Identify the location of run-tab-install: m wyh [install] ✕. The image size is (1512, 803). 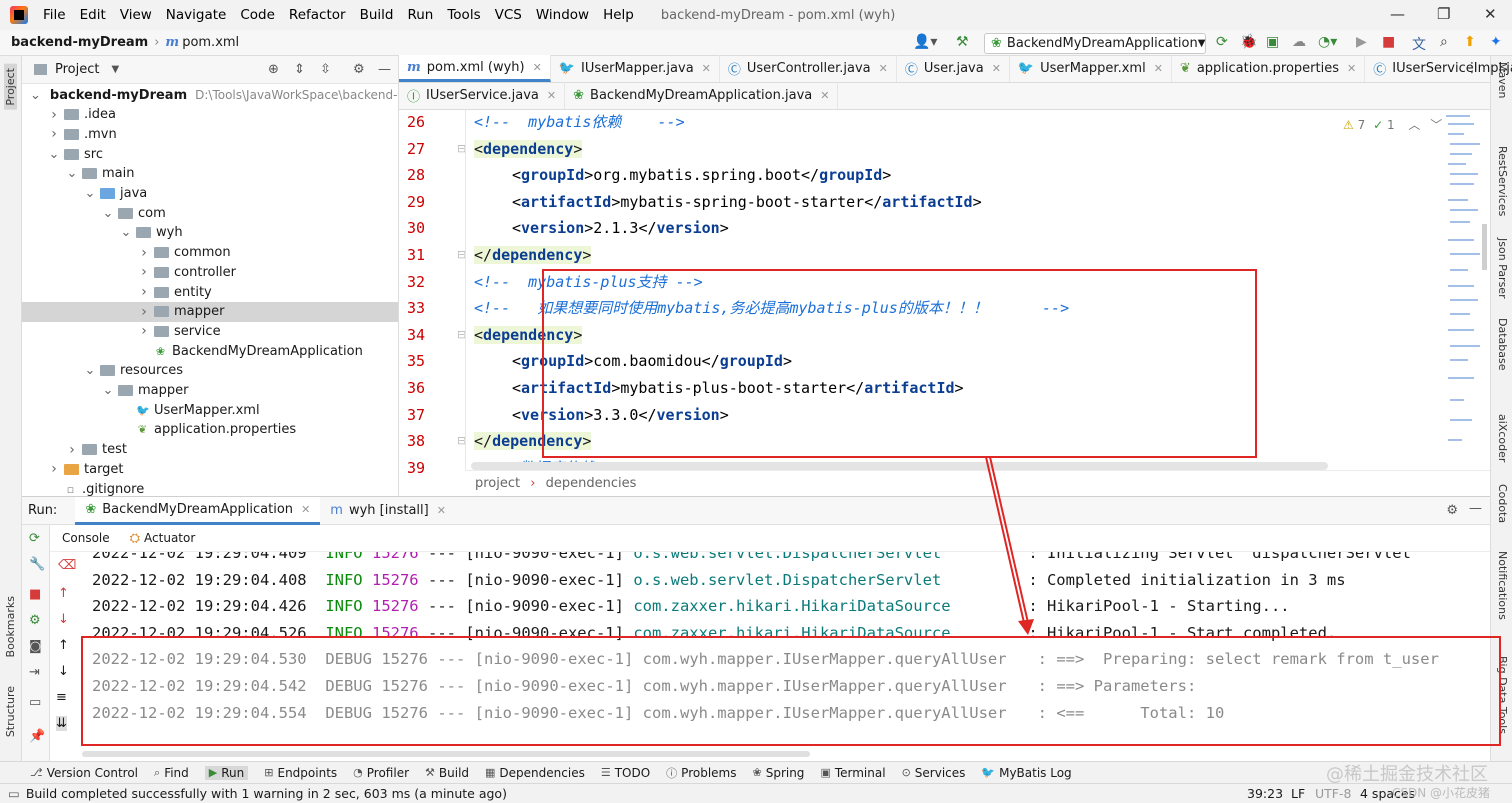
(388, 511).